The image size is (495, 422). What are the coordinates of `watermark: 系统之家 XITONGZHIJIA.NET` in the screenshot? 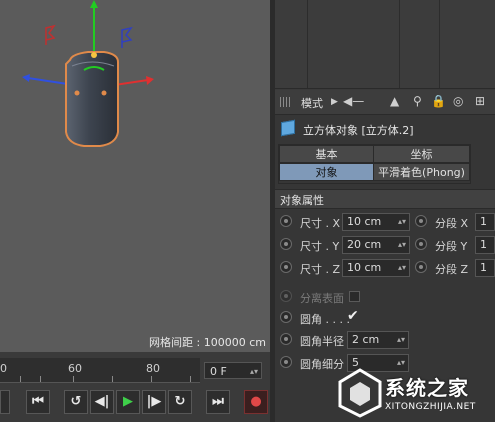 It's located at (416, 394).